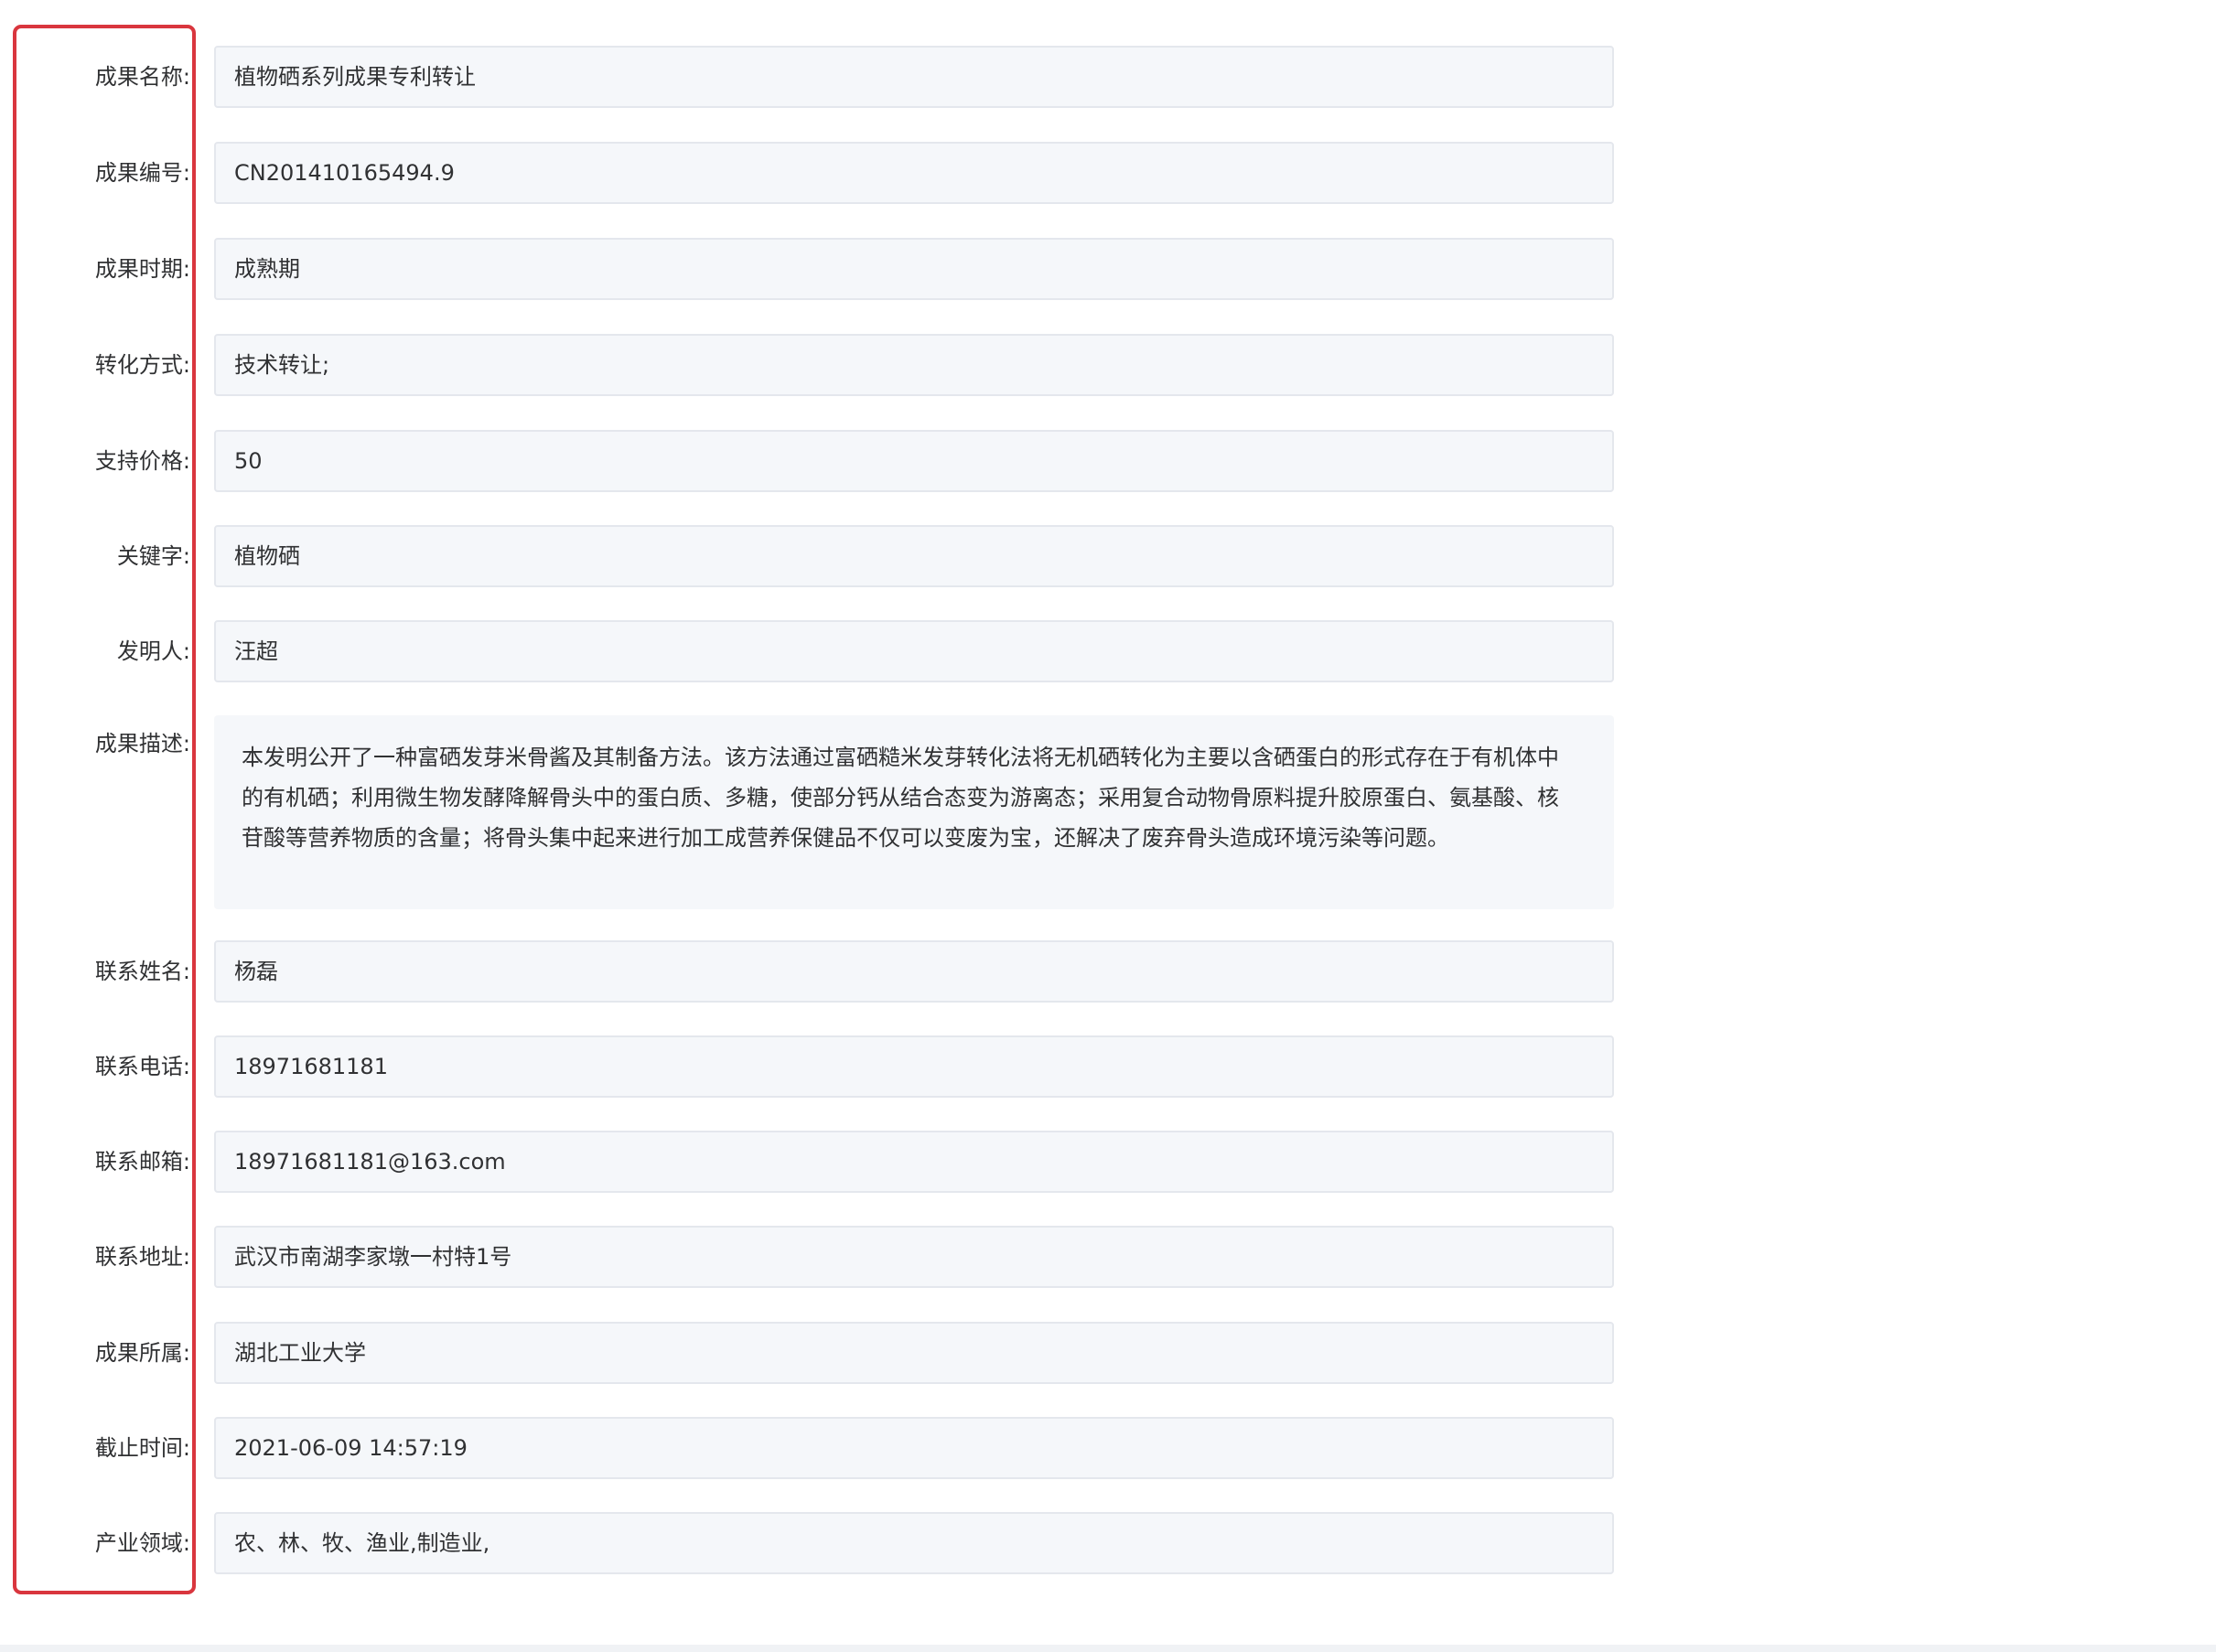 Image resolution: width=2216 pixels, height=1652 pixels. Describe the element at coordinates (914, 556) in the screenshot. I see `keywords-field: 植物硒` at that location.